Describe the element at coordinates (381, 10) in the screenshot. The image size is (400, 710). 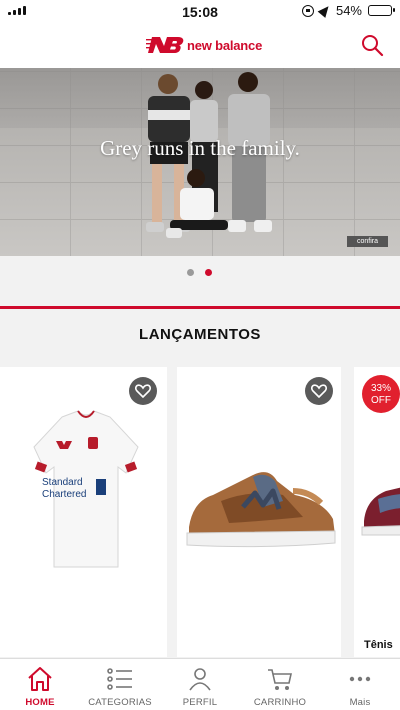
I see `battery-icon` at that location.